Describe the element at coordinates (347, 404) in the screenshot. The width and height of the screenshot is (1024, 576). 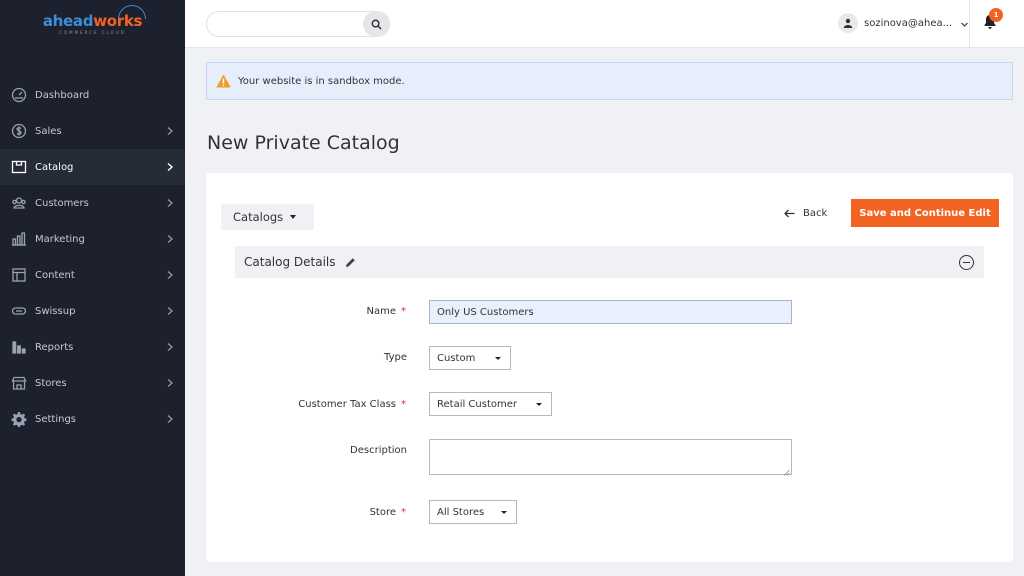
I see `tax-class-label-text: Customer Tax Class` at that location.